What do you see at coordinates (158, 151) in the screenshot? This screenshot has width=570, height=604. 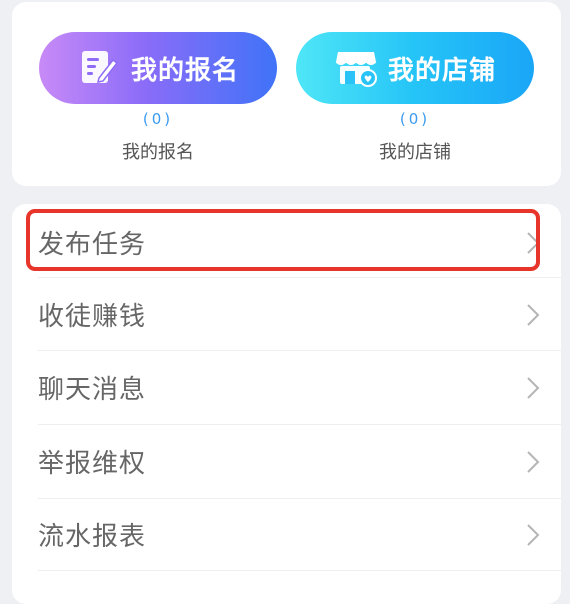 I see `signup-caption: 我的报名` at bounding box center [158, 151].